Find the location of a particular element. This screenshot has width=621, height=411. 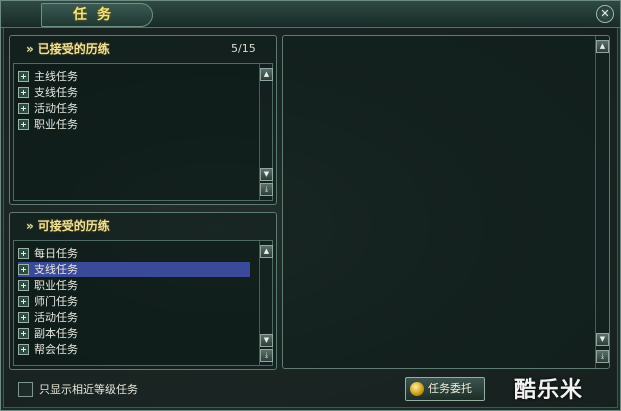

accepted-header: » 已接受的历练 is located at coordinates (68, 49).